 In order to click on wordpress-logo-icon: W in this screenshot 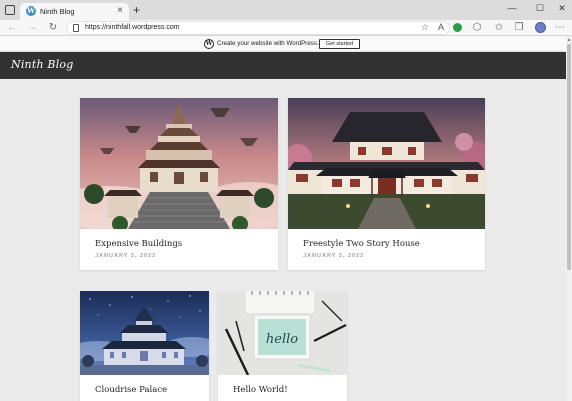, I will do `click(209, 44)`.